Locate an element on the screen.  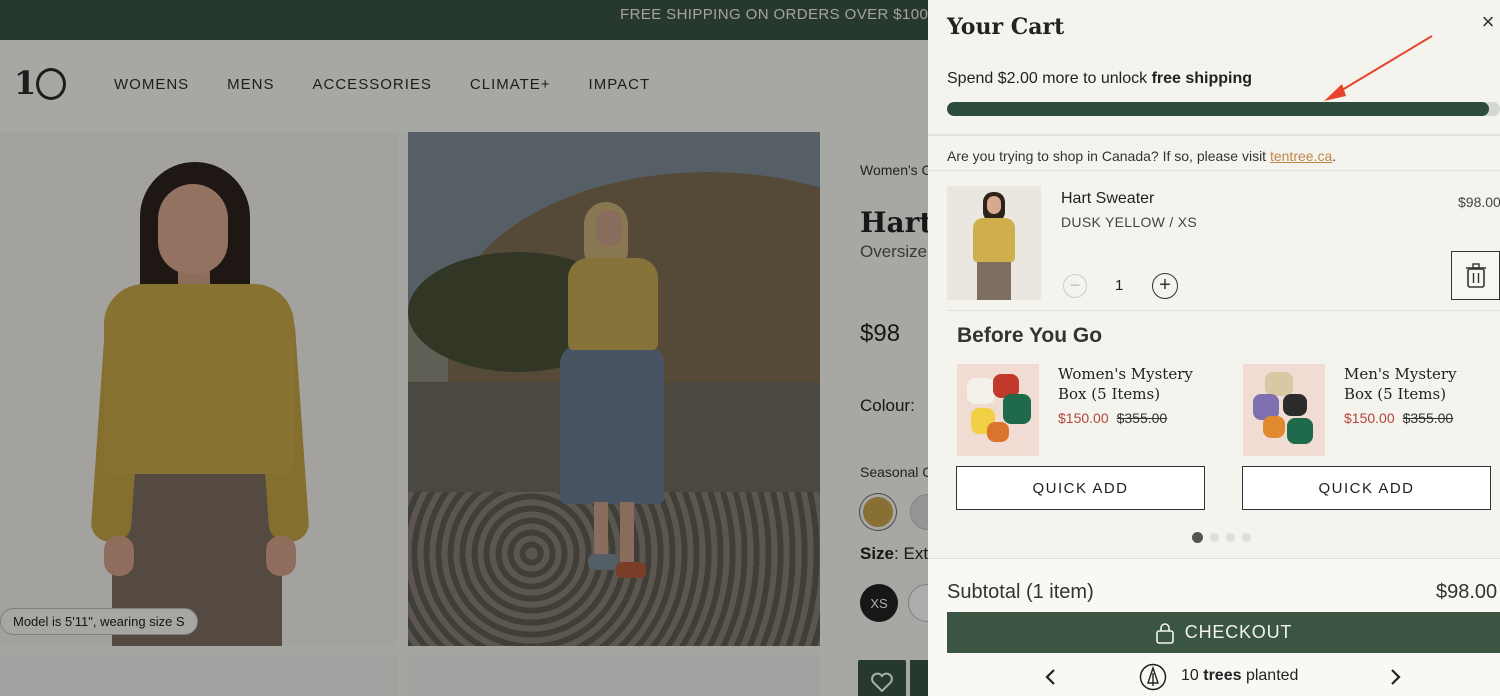
trees-planted: 10 trees planted is located at coordinates (1239, 676).